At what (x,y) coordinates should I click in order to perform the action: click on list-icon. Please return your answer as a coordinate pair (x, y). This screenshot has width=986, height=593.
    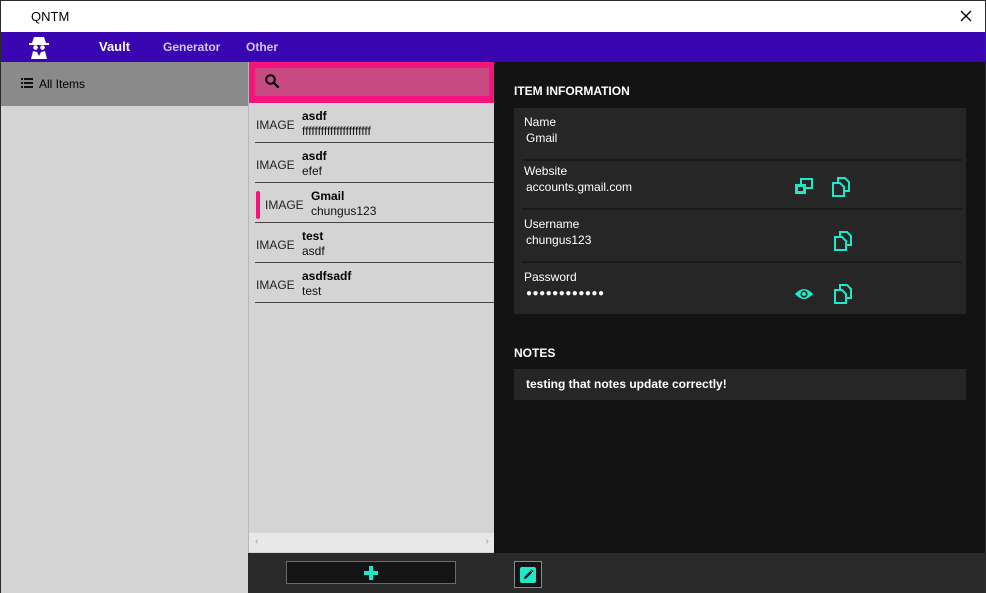
    Looking at the image, I should click on (27, 83).